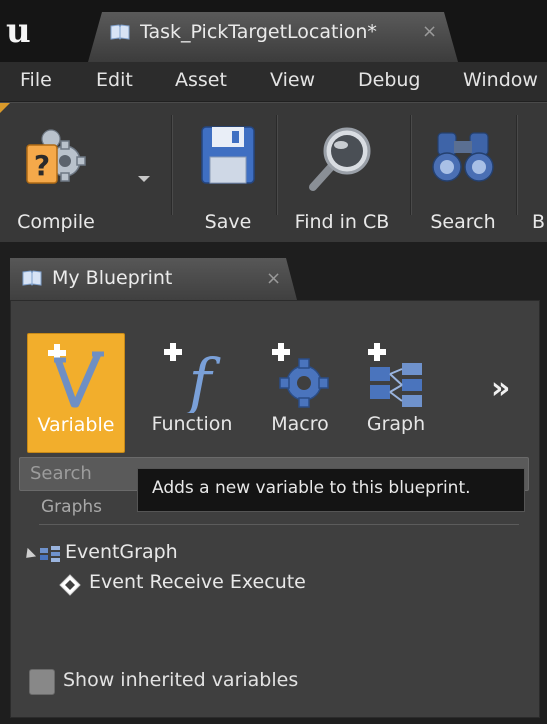 Image resolution: width=547 pixels, height=724 pixels. I want to click on binoculars-icon, so click(463, 157).